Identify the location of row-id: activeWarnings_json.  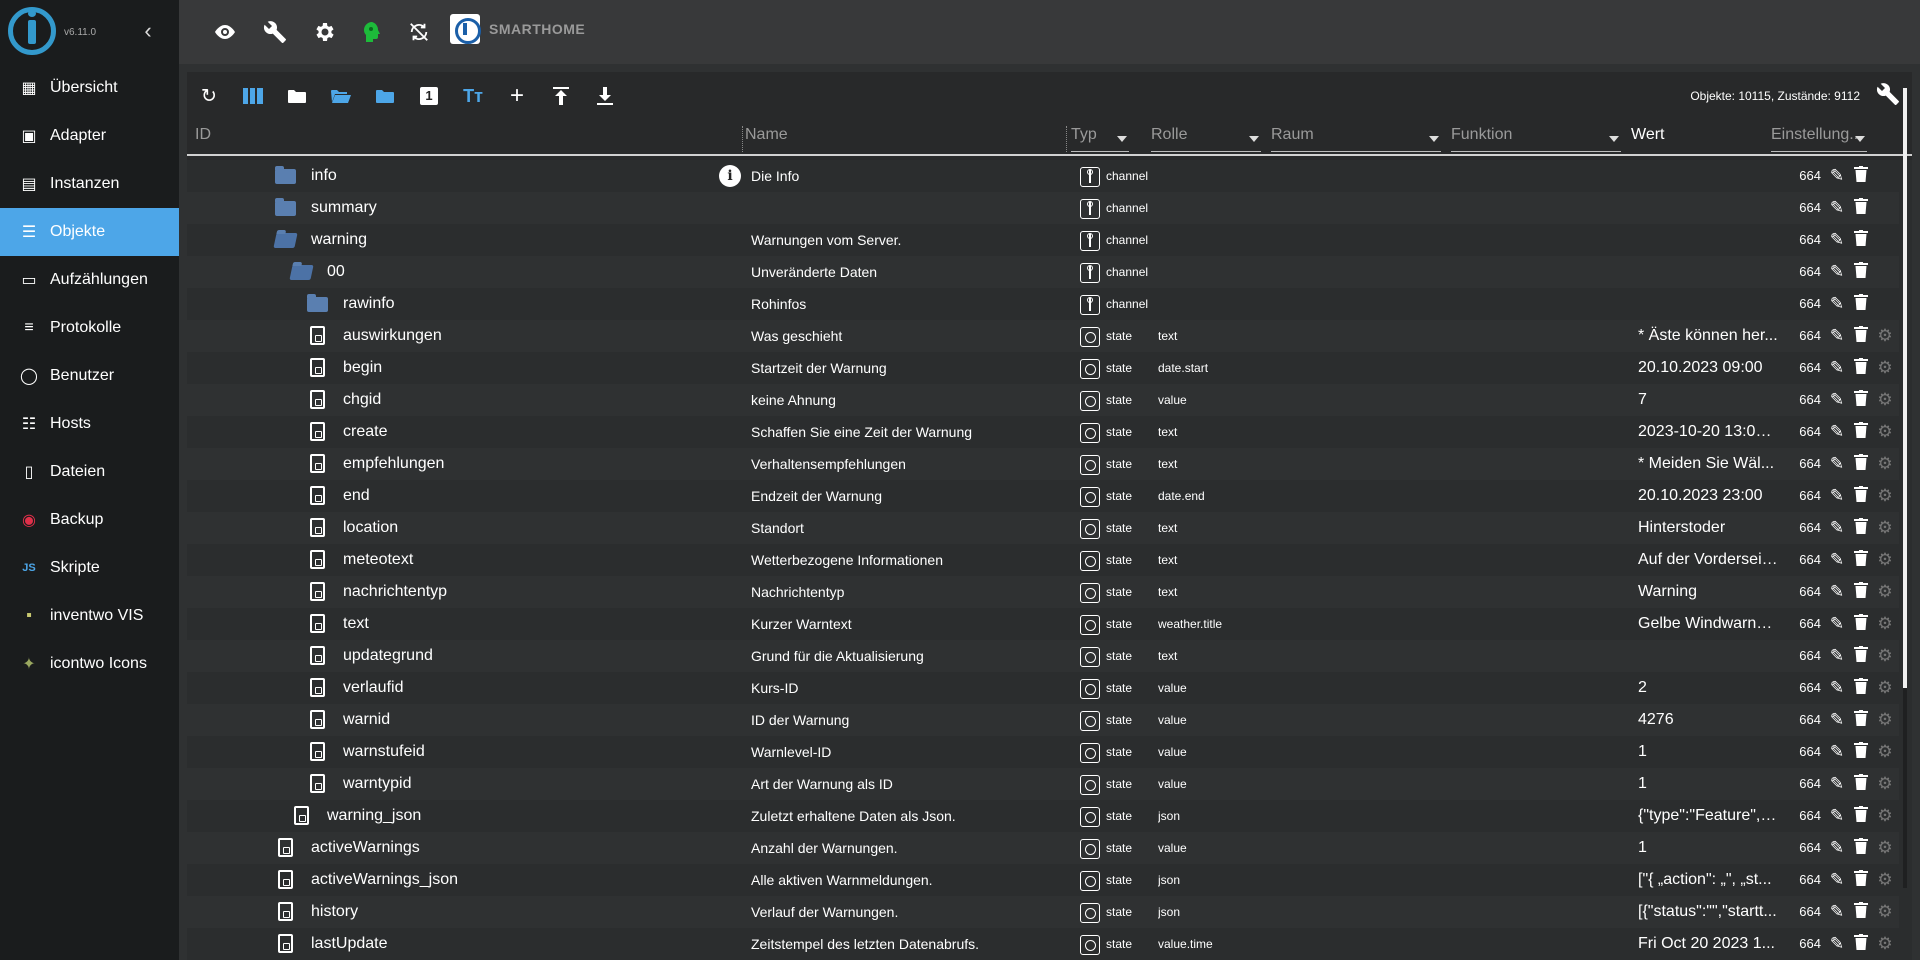
(527, 880).